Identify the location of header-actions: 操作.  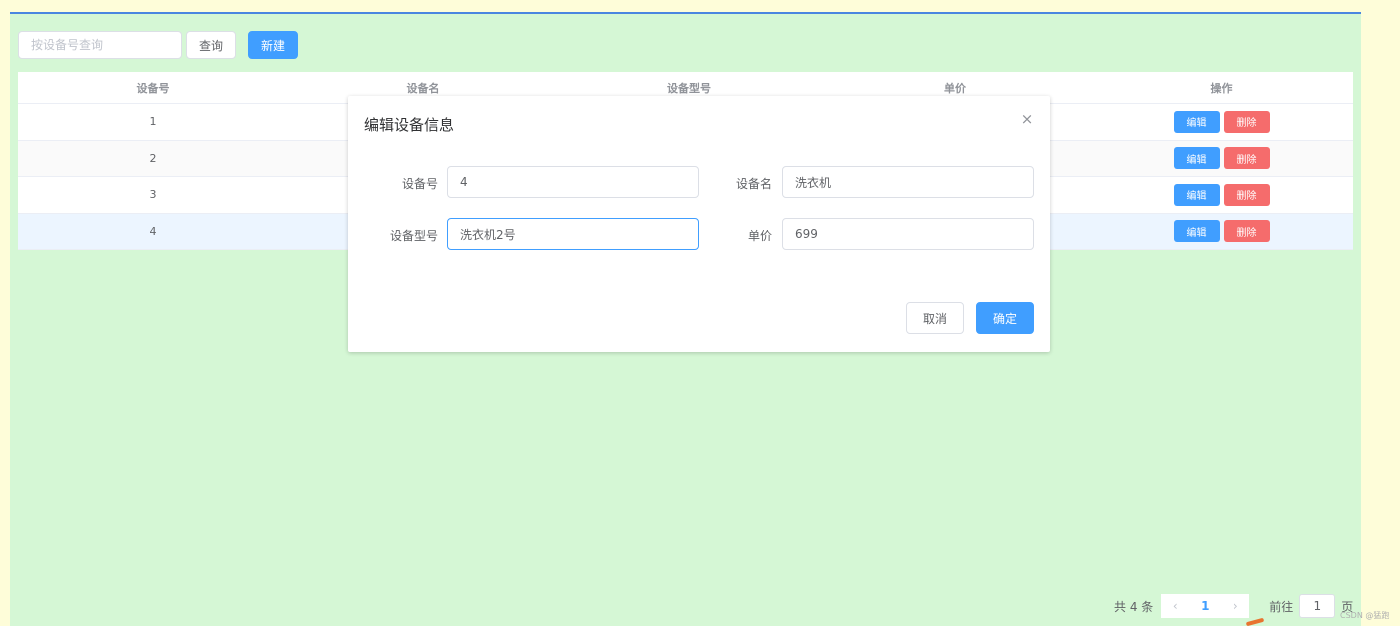
(1221, 88).